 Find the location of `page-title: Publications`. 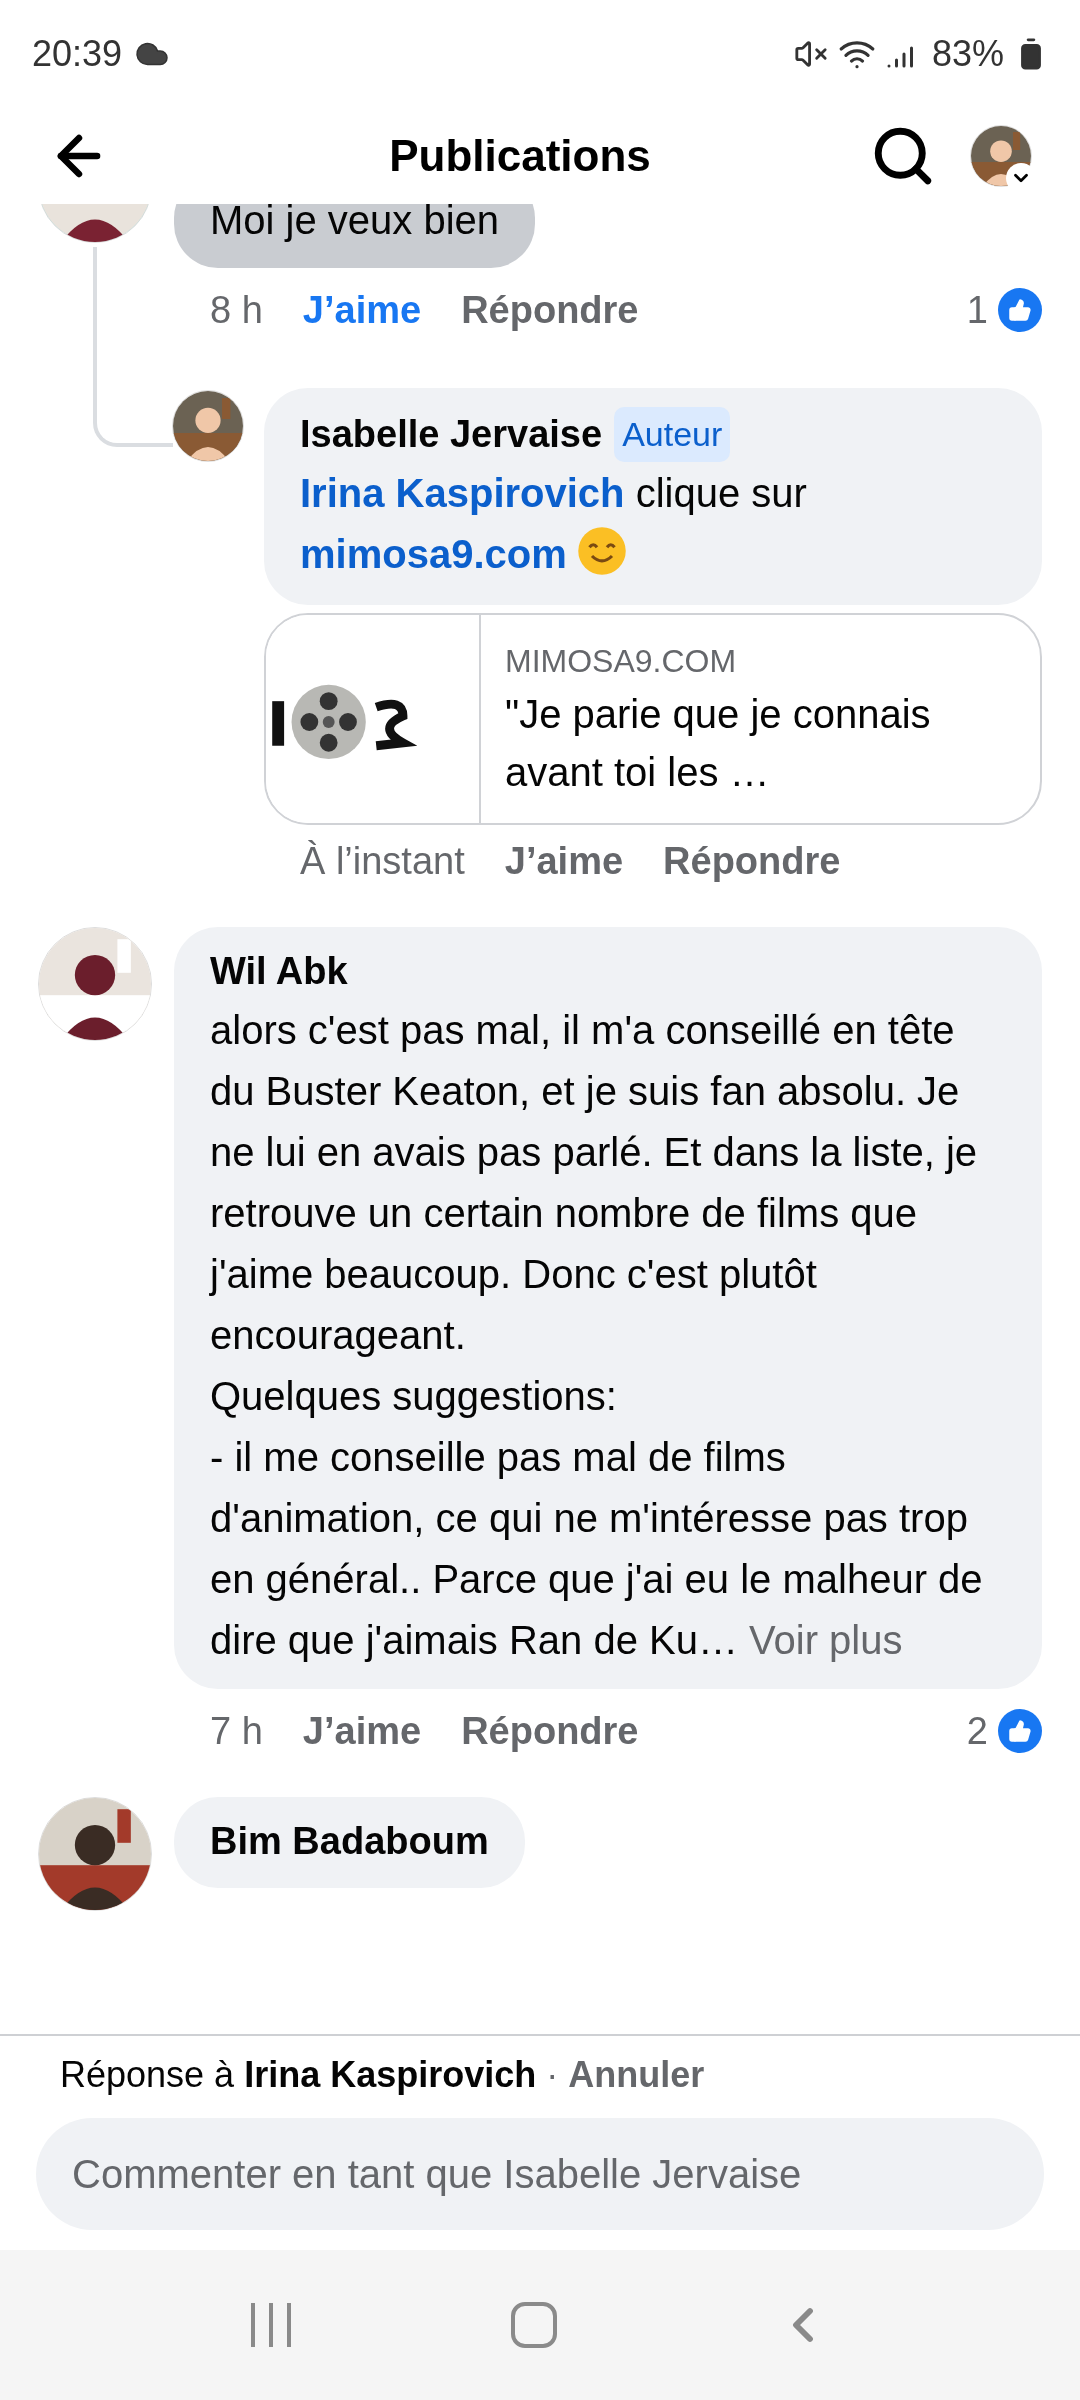

page-title: Publications is located at coordinates (520, 156).